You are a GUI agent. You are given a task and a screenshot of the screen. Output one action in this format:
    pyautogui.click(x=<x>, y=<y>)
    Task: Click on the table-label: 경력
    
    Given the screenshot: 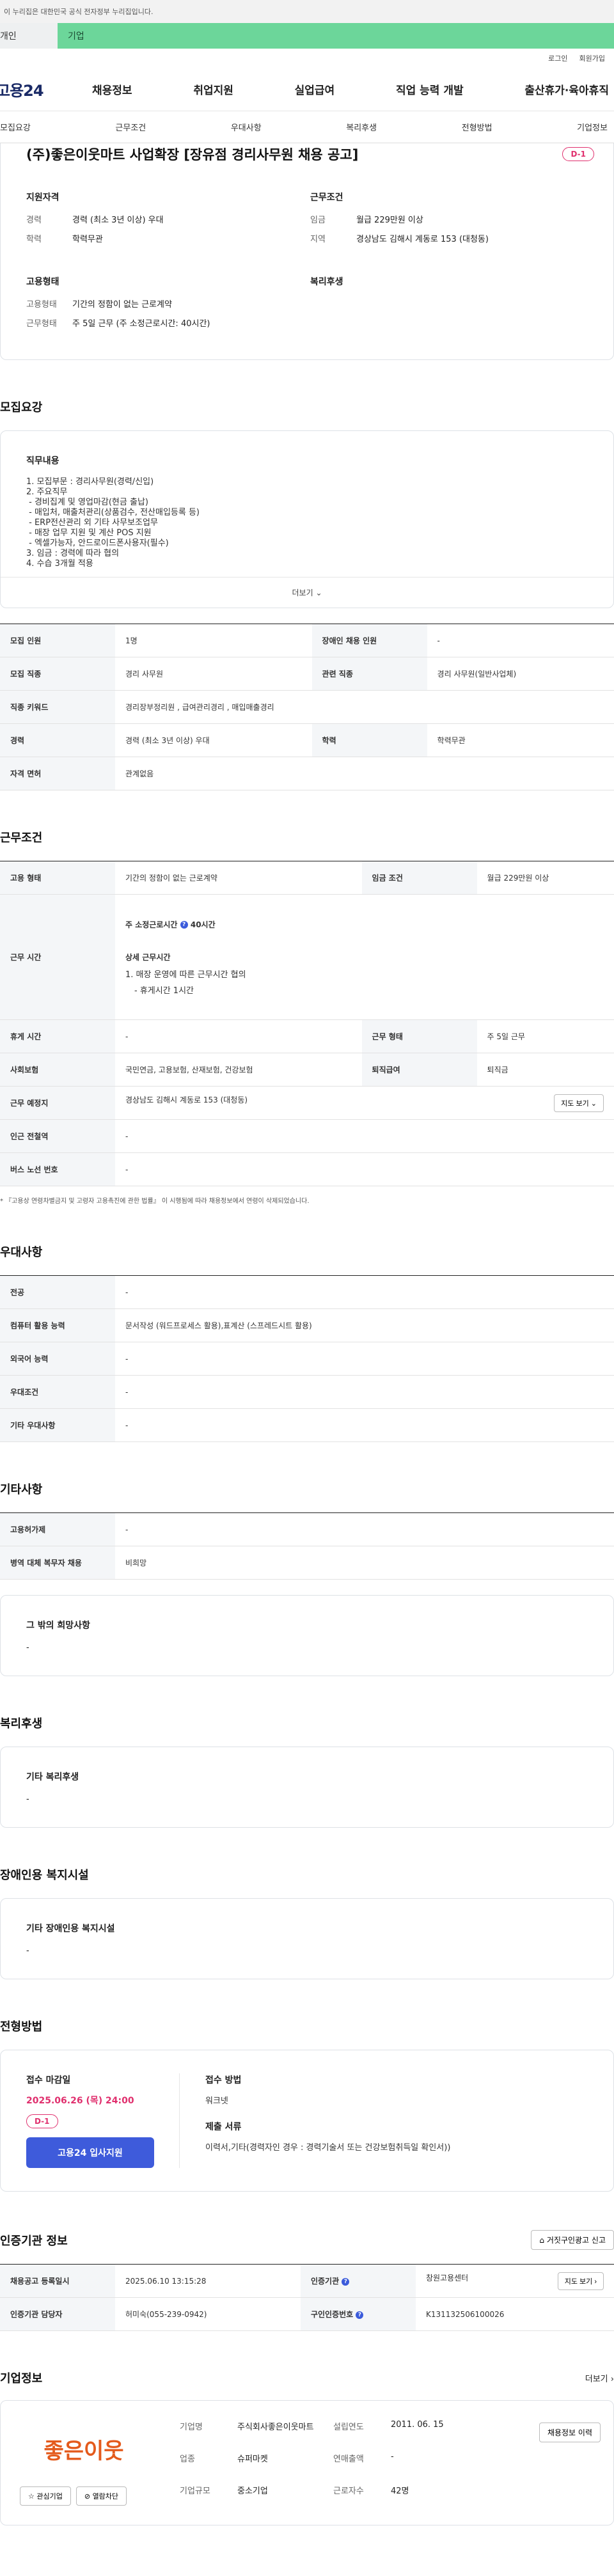 What is the action you would take?
    pyautogui.click(x=57, y=740)
    